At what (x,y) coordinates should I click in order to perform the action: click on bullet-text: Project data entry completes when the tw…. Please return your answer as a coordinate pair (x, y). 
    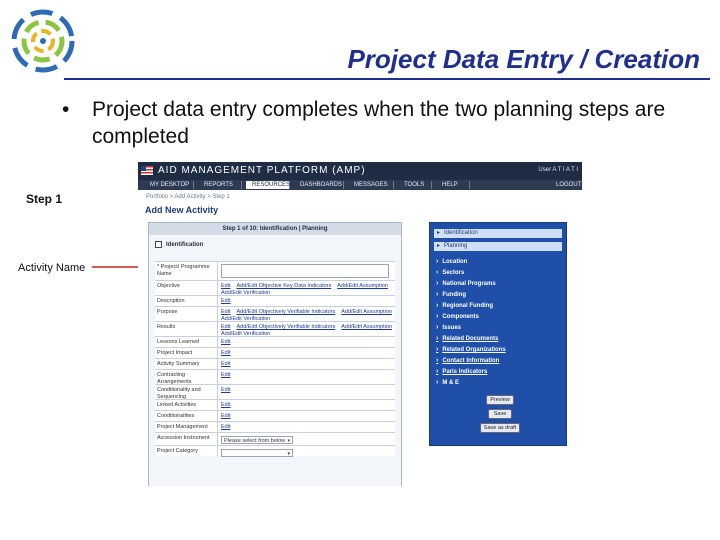
    Looking at the image, I should click on (379, 123).